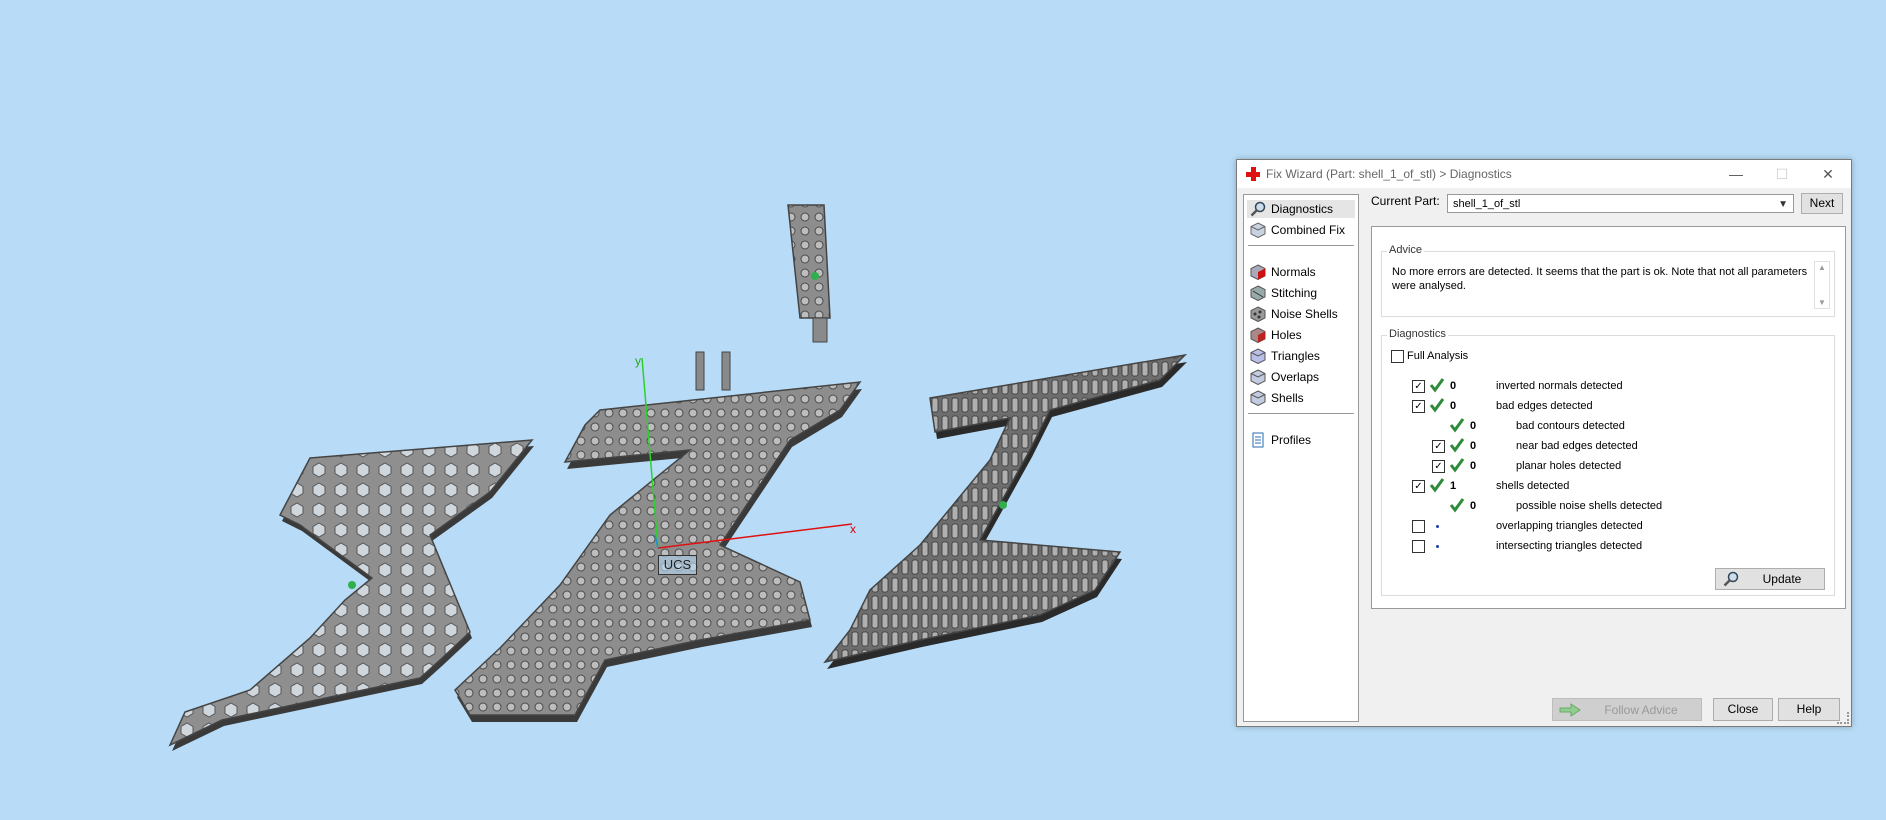 This screenshot has width=1886, height=820. I want to click on holes-cube-icon, so click(1258, 335).